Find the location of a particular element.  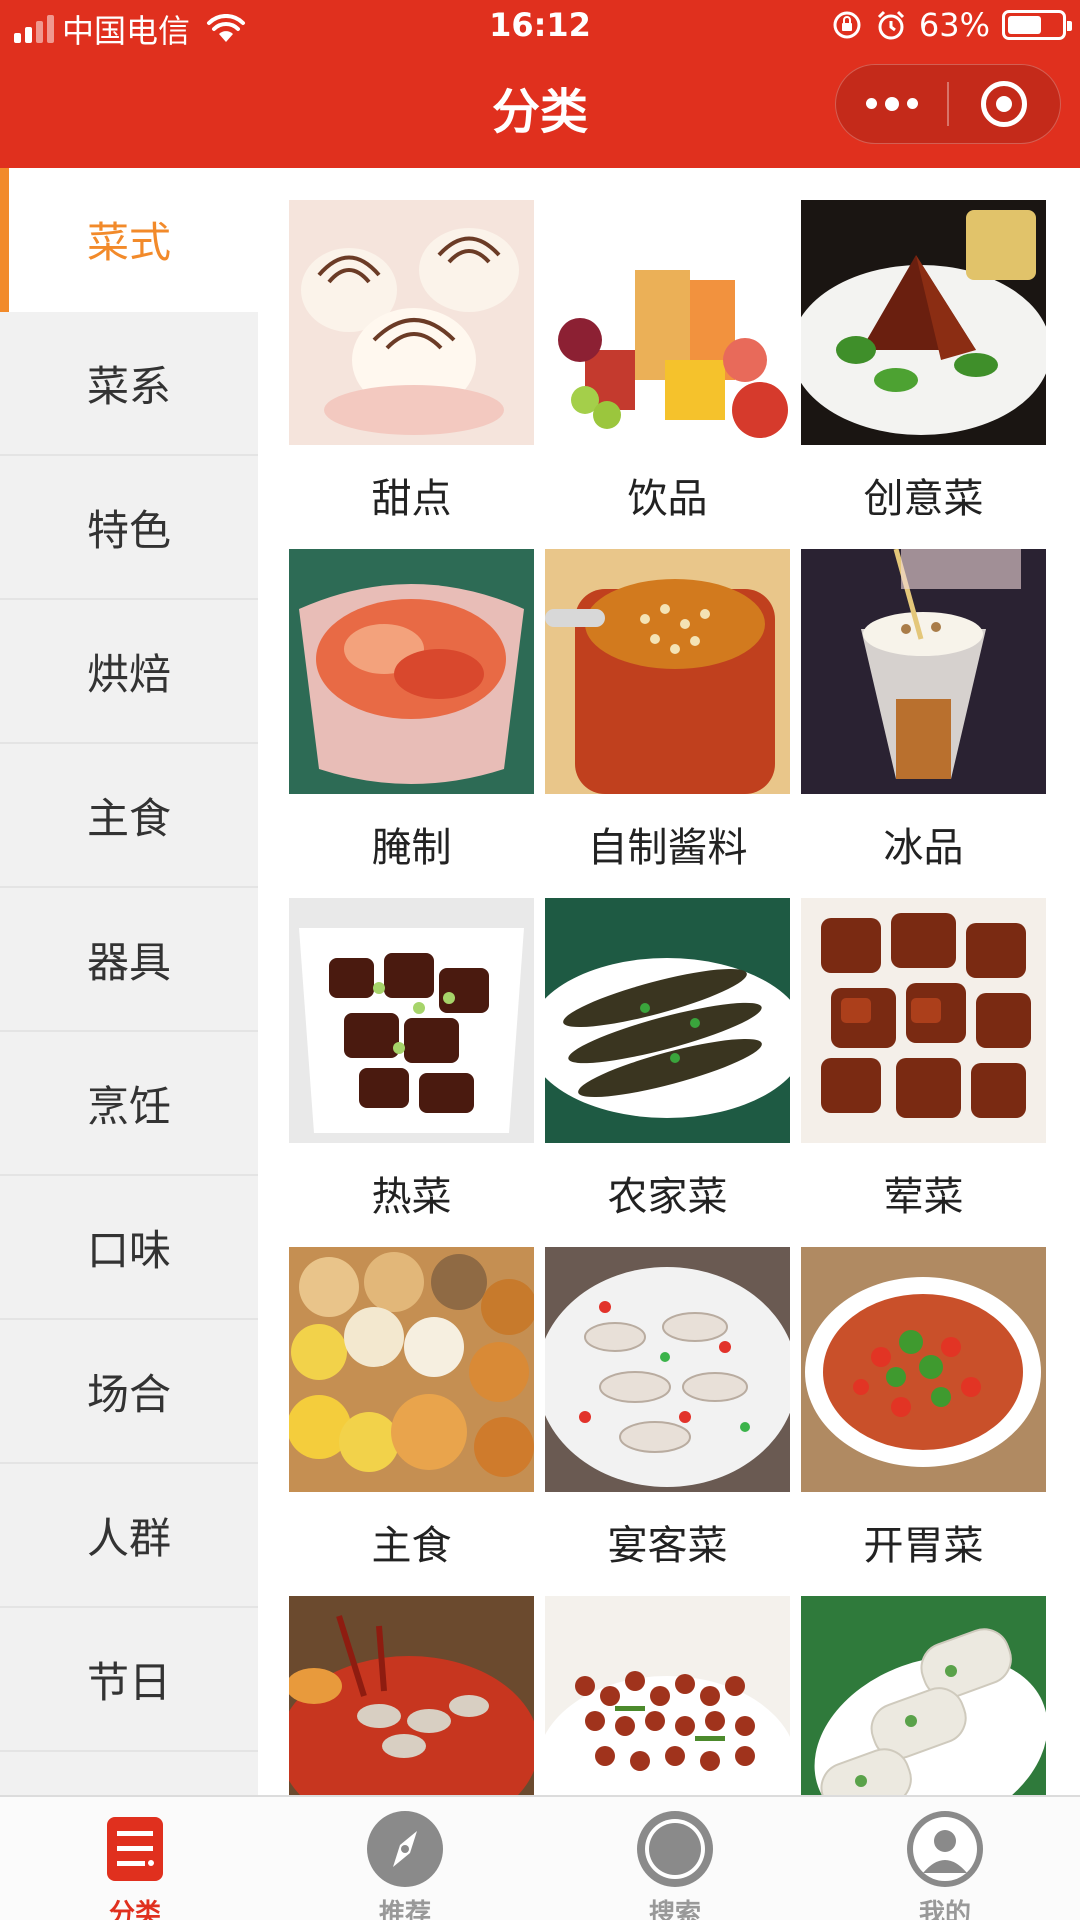

ice-drink-image is located at coordinates (923, 671).